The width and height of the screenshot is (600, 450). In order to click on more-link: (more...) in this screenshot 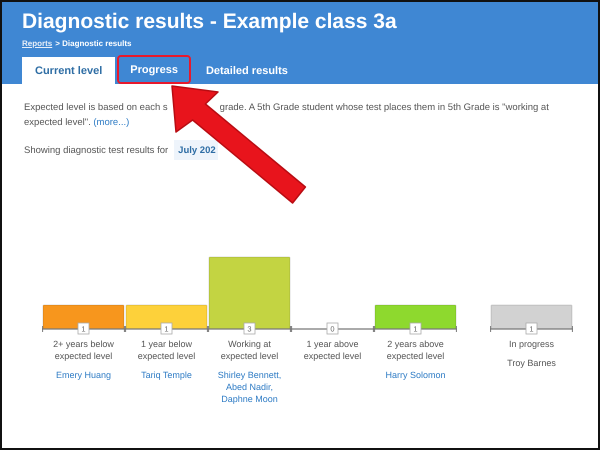, I will do `click(111, 122)`.